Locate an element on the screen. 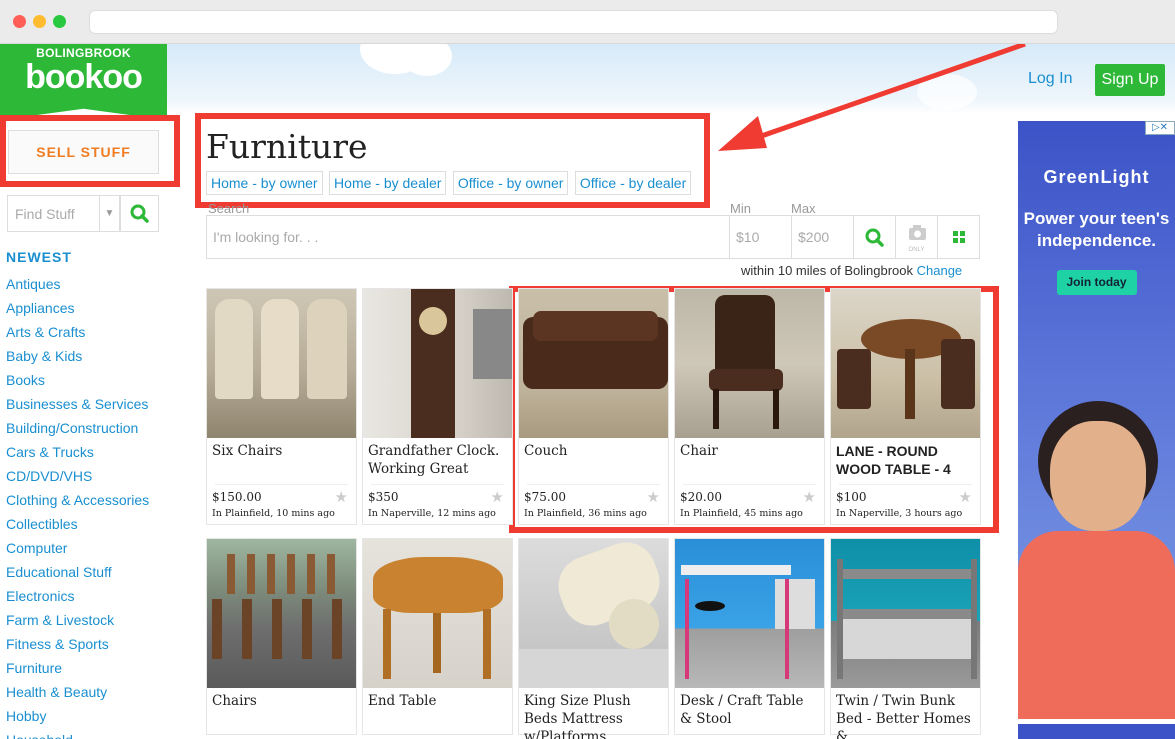 The height and width of the screenshot is (739, 1175). ad-info-icon: ▷✕ is located at coordinates (1160, 128).